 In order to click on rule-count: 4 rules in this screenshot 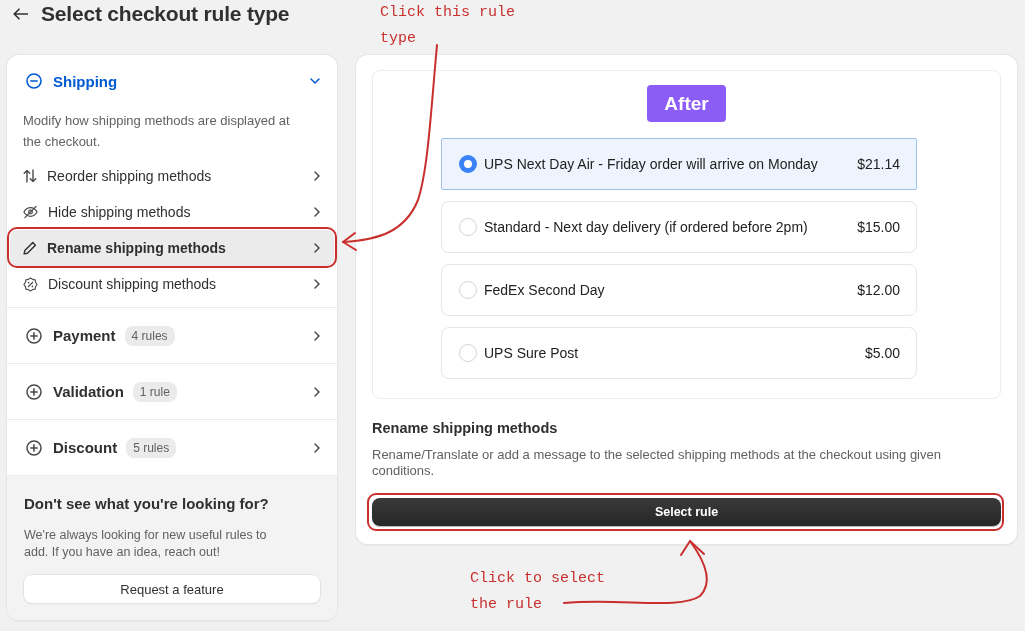, I will do `click(149, 335)`.